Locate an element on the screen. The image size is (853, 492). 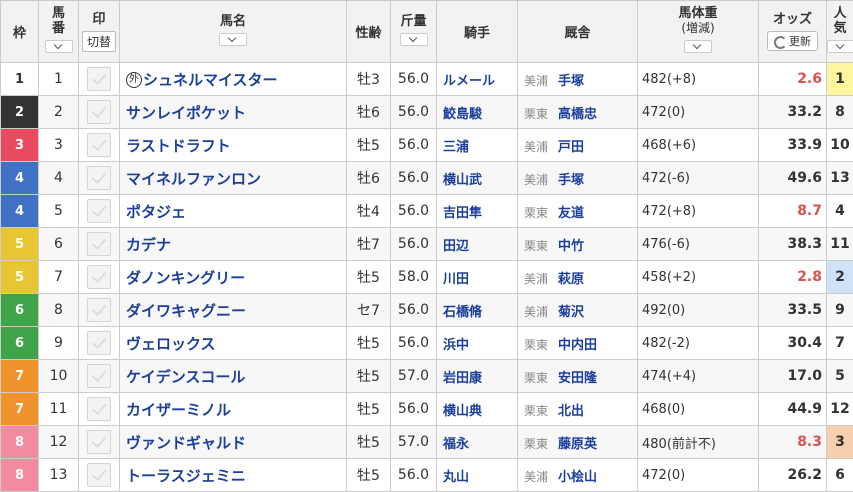
umaban-cell: 7 is located at coordinates (59, 277).